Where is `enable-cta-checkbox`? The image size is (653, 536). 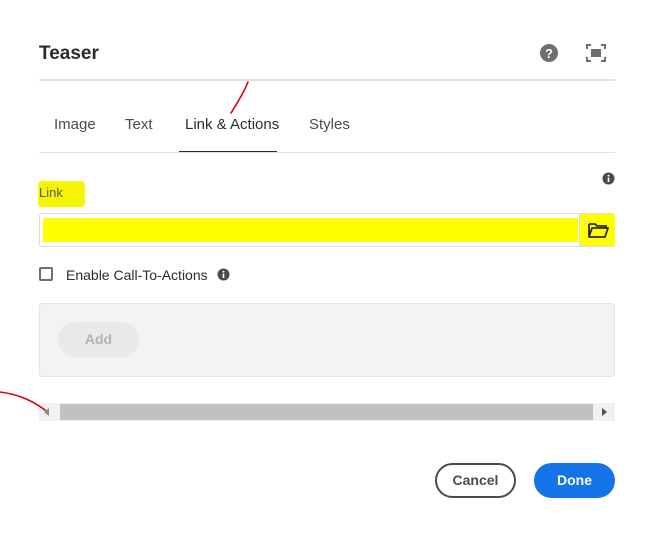 enable-cta-checkbox is located at coordinates (46, 274).